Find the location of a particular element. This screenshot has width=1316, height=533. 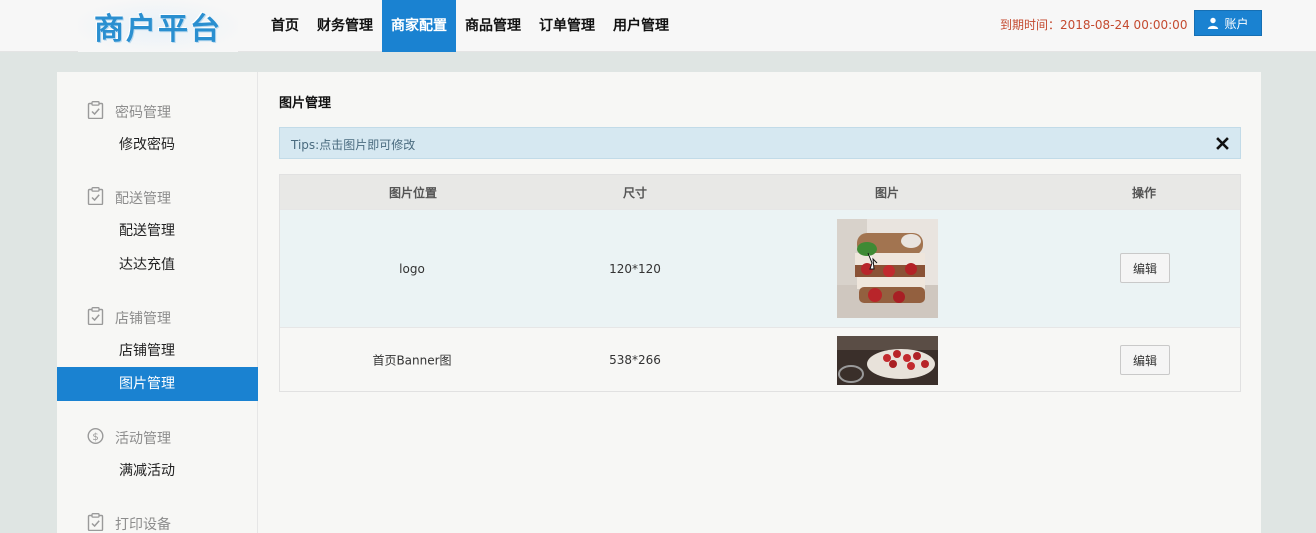

sidebar-group-activity: $ 活动管理 is located at coordinates (157, 436).